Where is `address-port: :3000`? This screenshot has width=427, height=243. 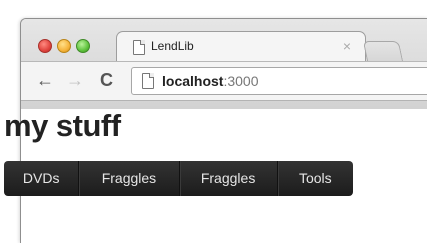
address-port: :3000 is located at coordinates (241, 81).